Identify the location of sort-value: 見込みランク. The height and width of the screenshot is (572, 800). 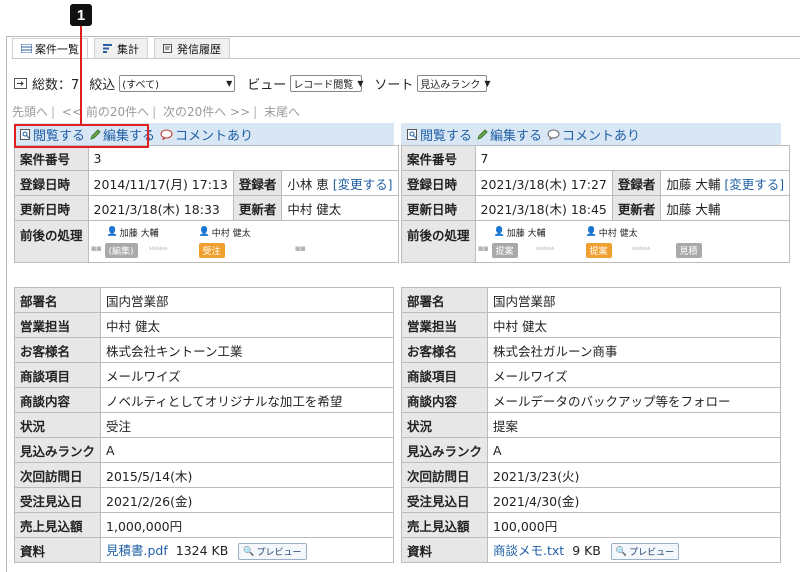
(450, 85).